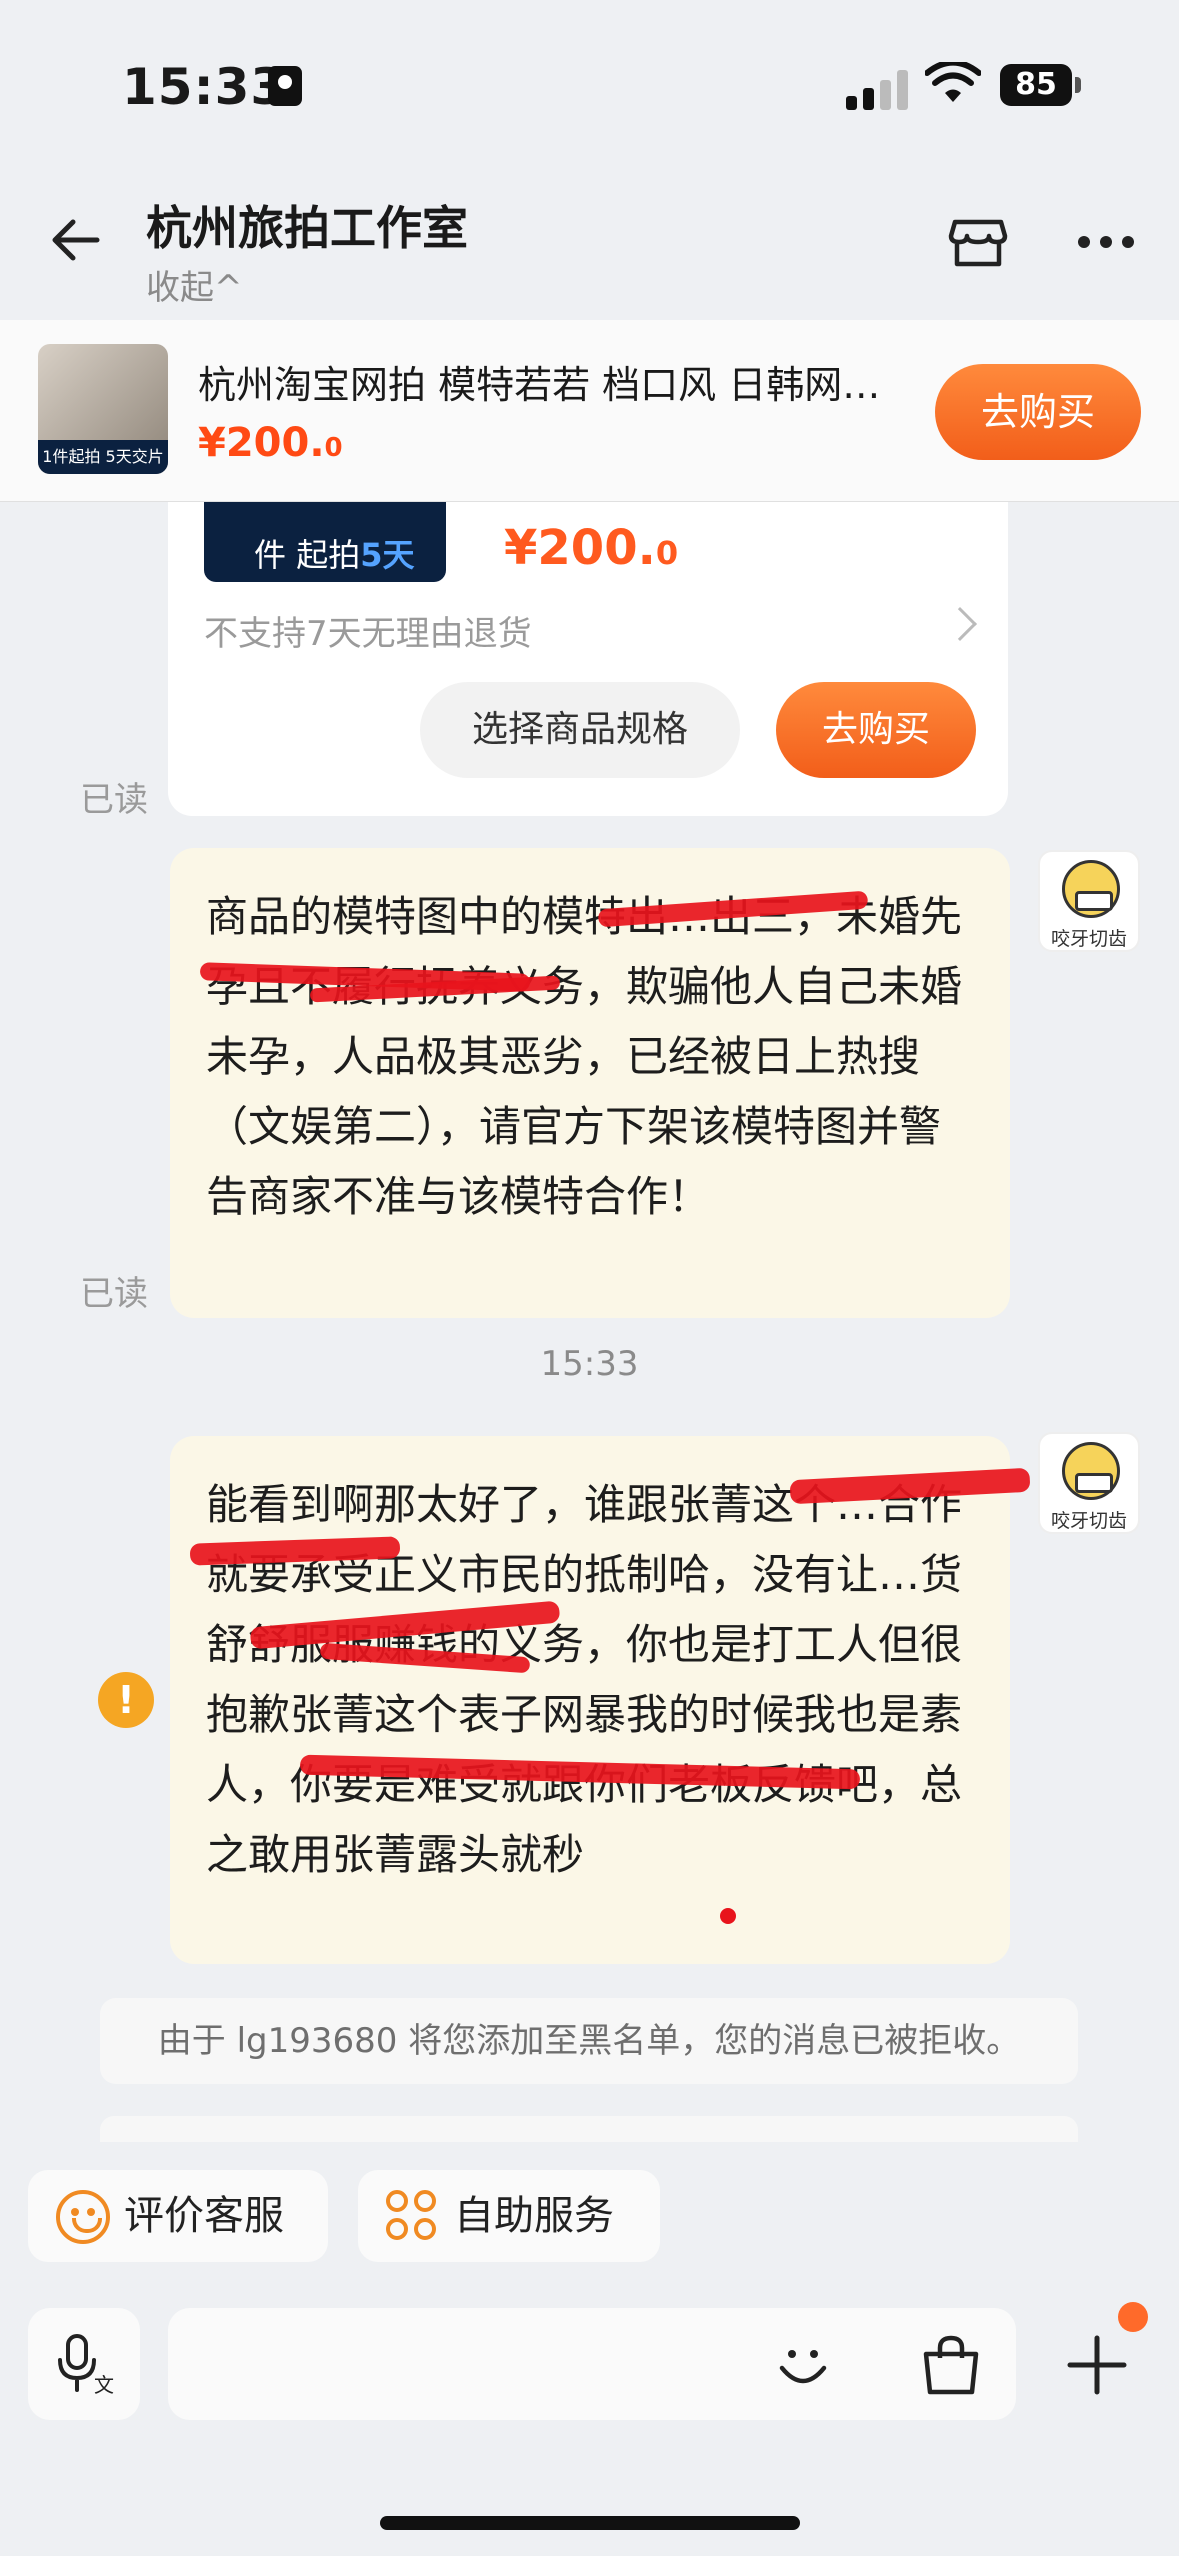 The height and width of the screenshot is (2556, 1179). I want to click on svg-text: 文, so click(104, 2384).